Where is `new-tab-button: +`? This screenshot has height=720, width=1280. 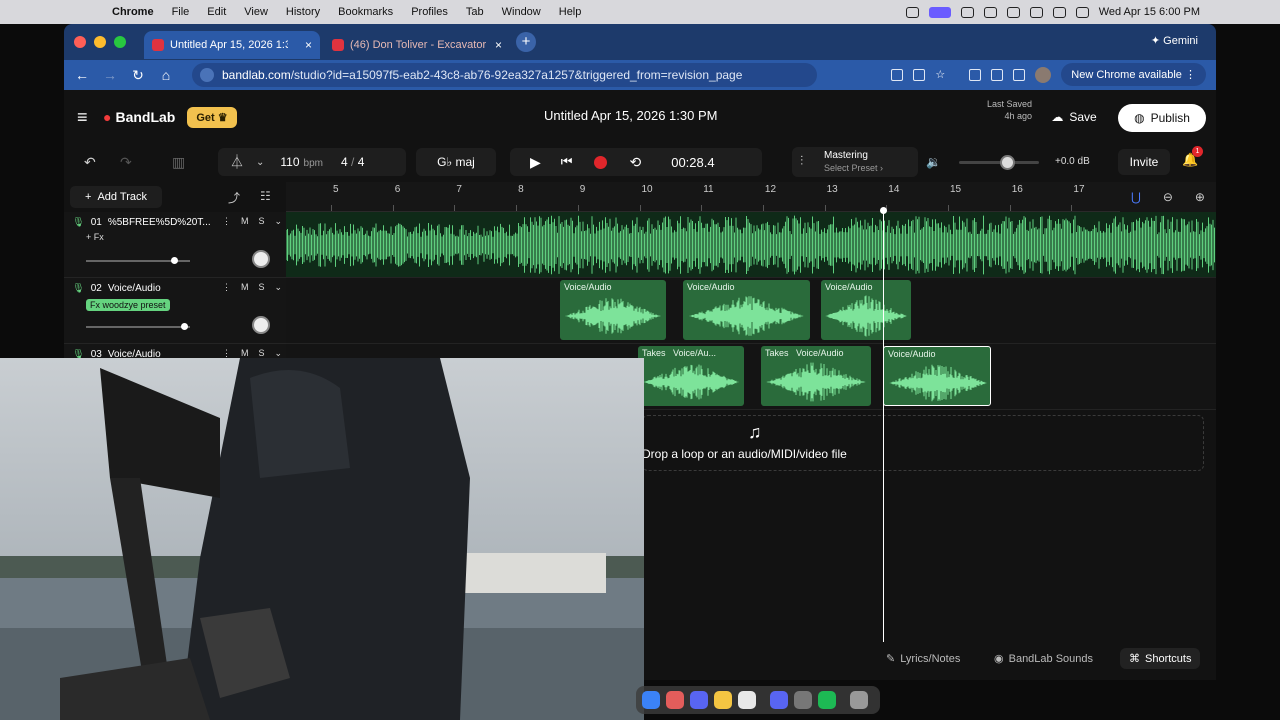 new-tab-button: + is located at coordinates (526, 42).